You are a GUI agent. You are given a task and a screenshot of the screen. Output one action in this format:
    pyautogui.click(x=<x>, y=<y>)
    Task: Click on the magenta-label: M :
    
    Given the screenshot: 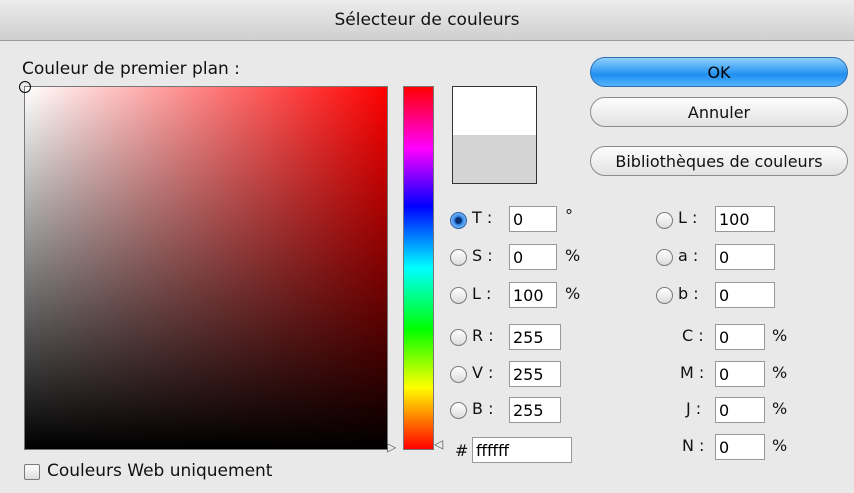 What is the action you would take?
    pyautogui.click(x=692, y=372)
    